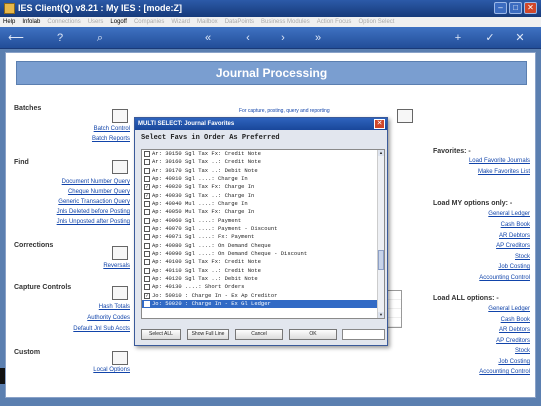 This screenshot has height=406, width=541. Describe the element at coordinates (60, 38) in the screenshot. I see `help-icon: ?` at that location.